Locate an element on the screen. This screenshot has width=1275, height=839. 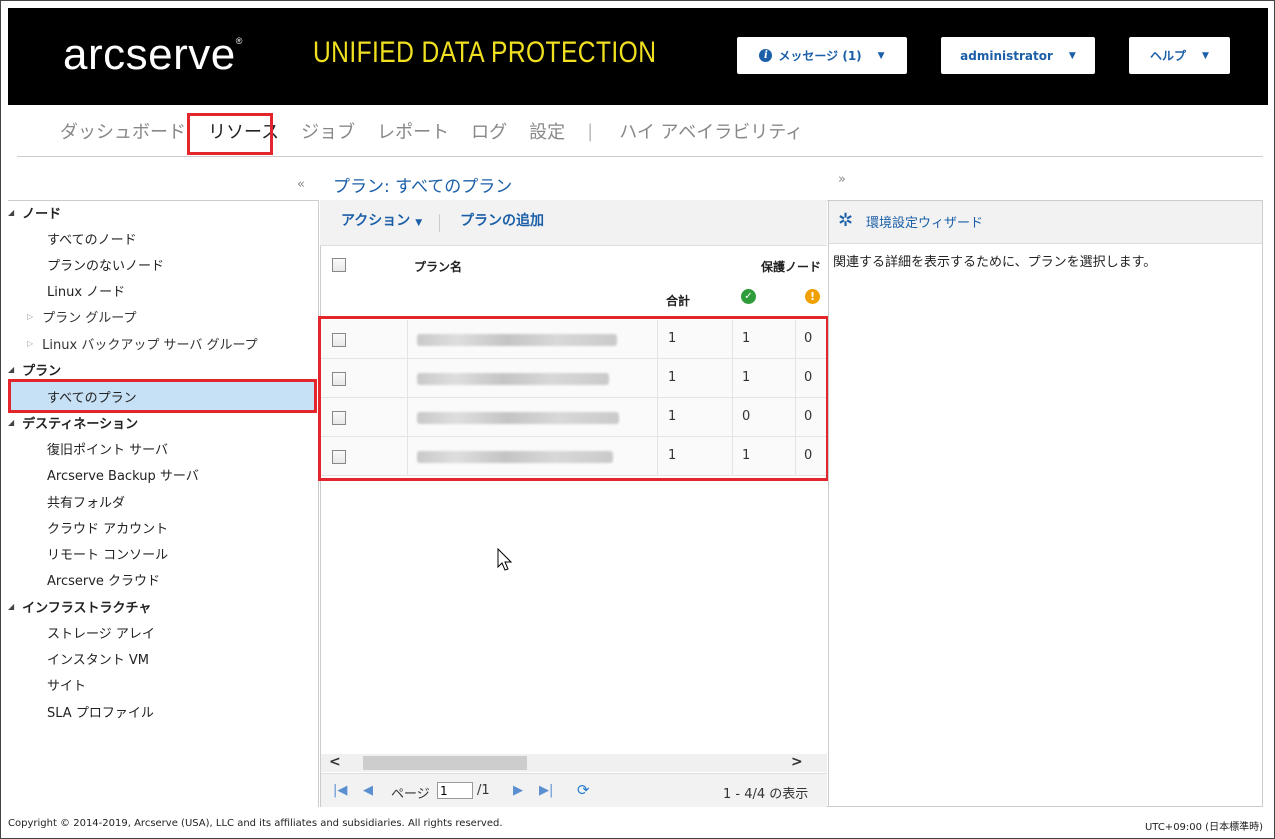
nav-high-availability: ハイ アベイラビリティ is located at coordinates (711, 131).